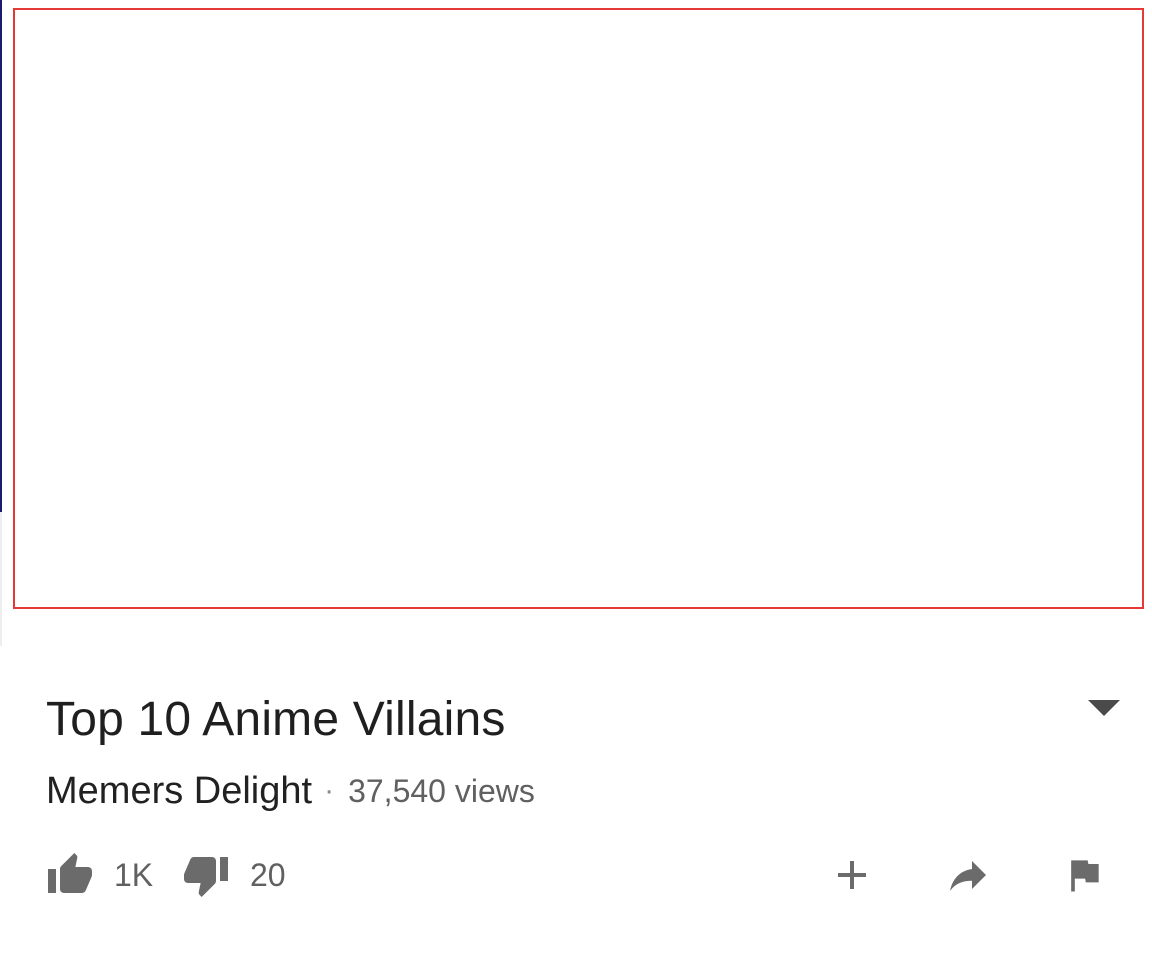  I want to click on left-edge-strip, so click(1, 256).